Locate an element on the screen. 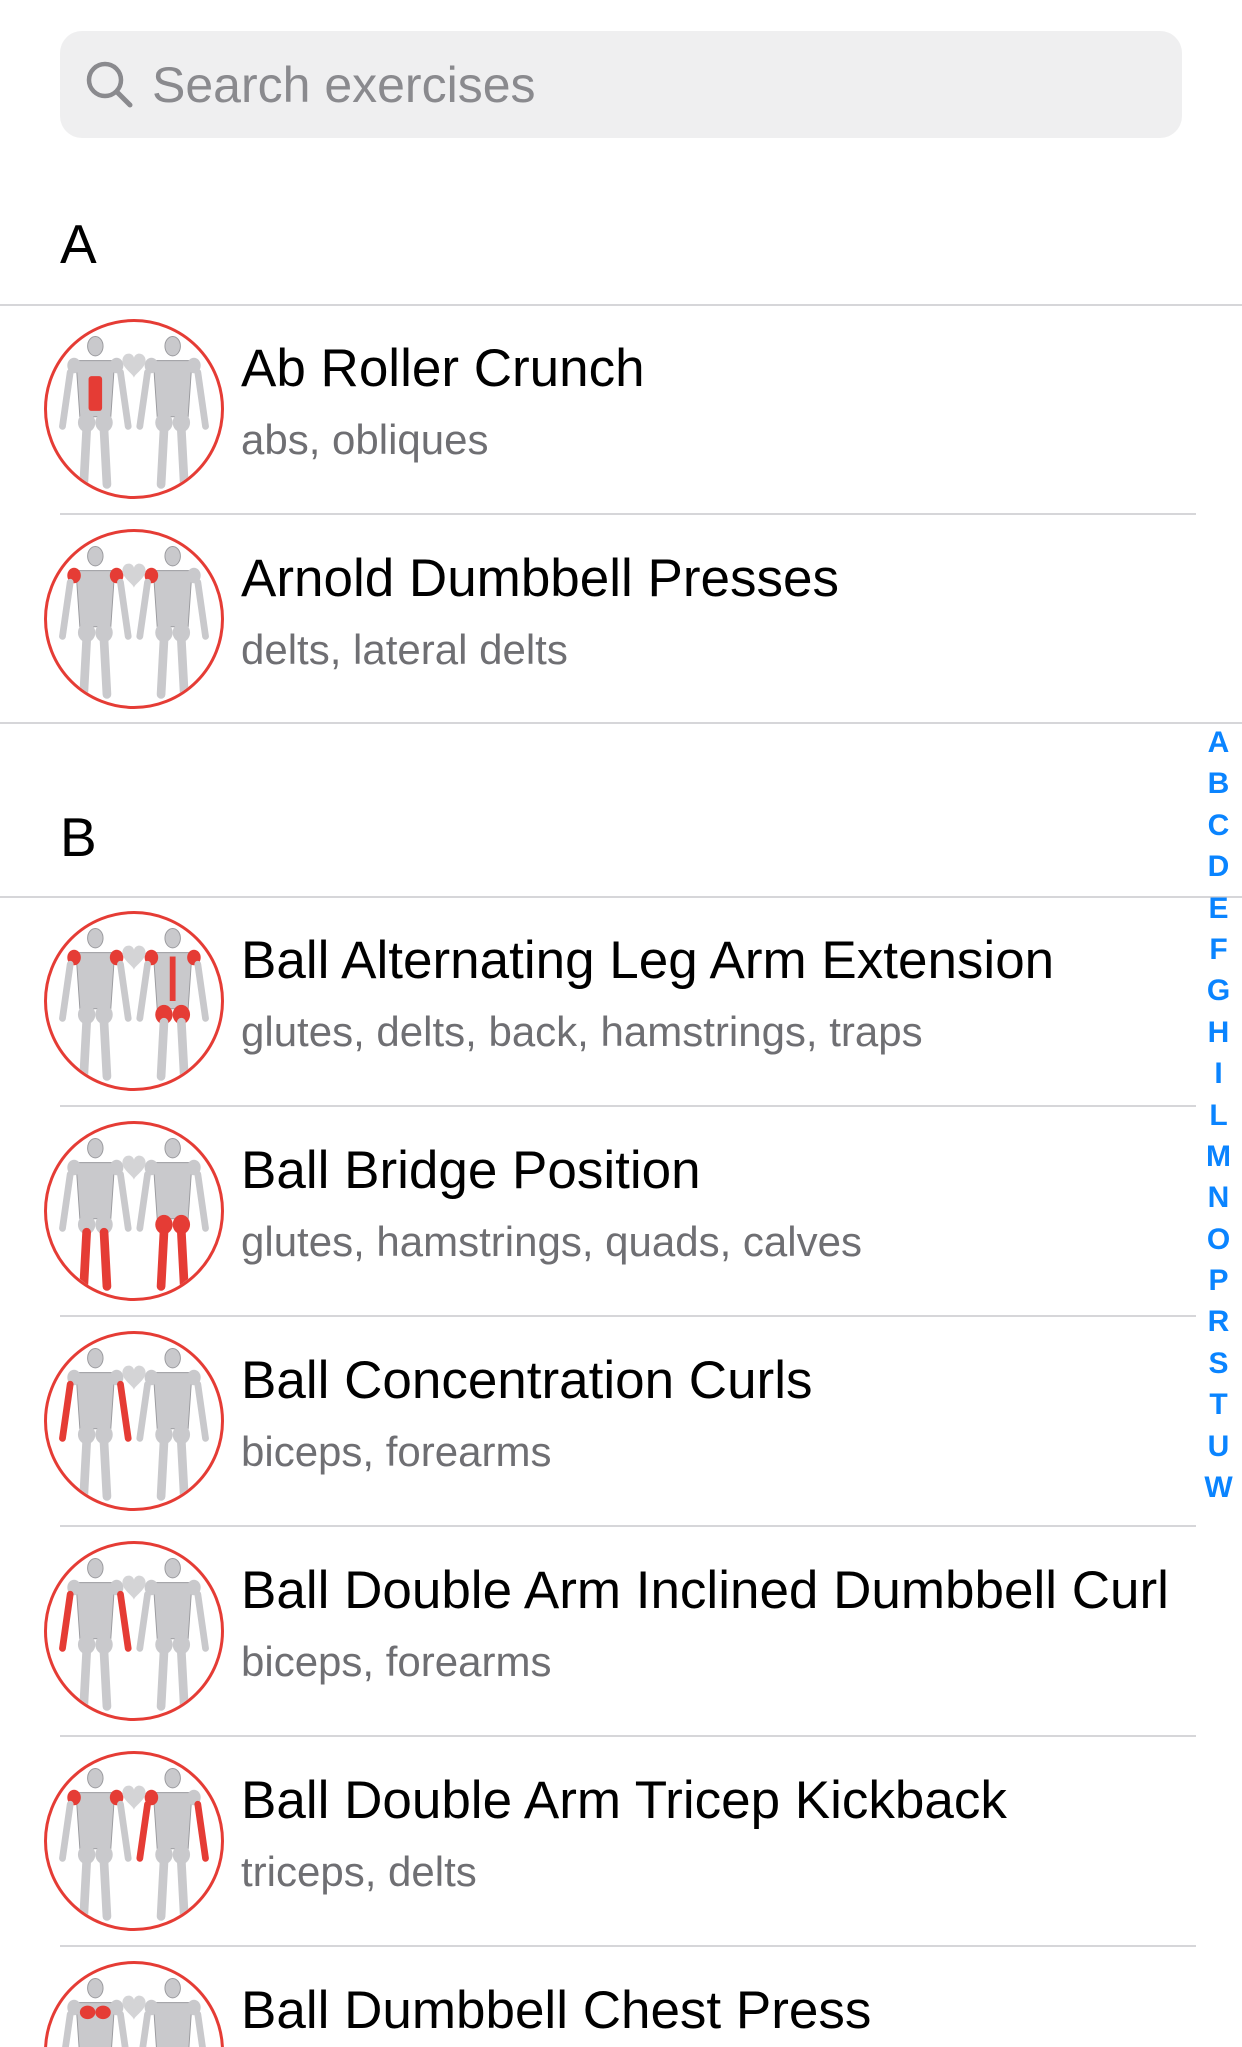 The height and width of the screenshot is (2047, 1242). index-letter-e: E is located at coordinates (1218, 908).